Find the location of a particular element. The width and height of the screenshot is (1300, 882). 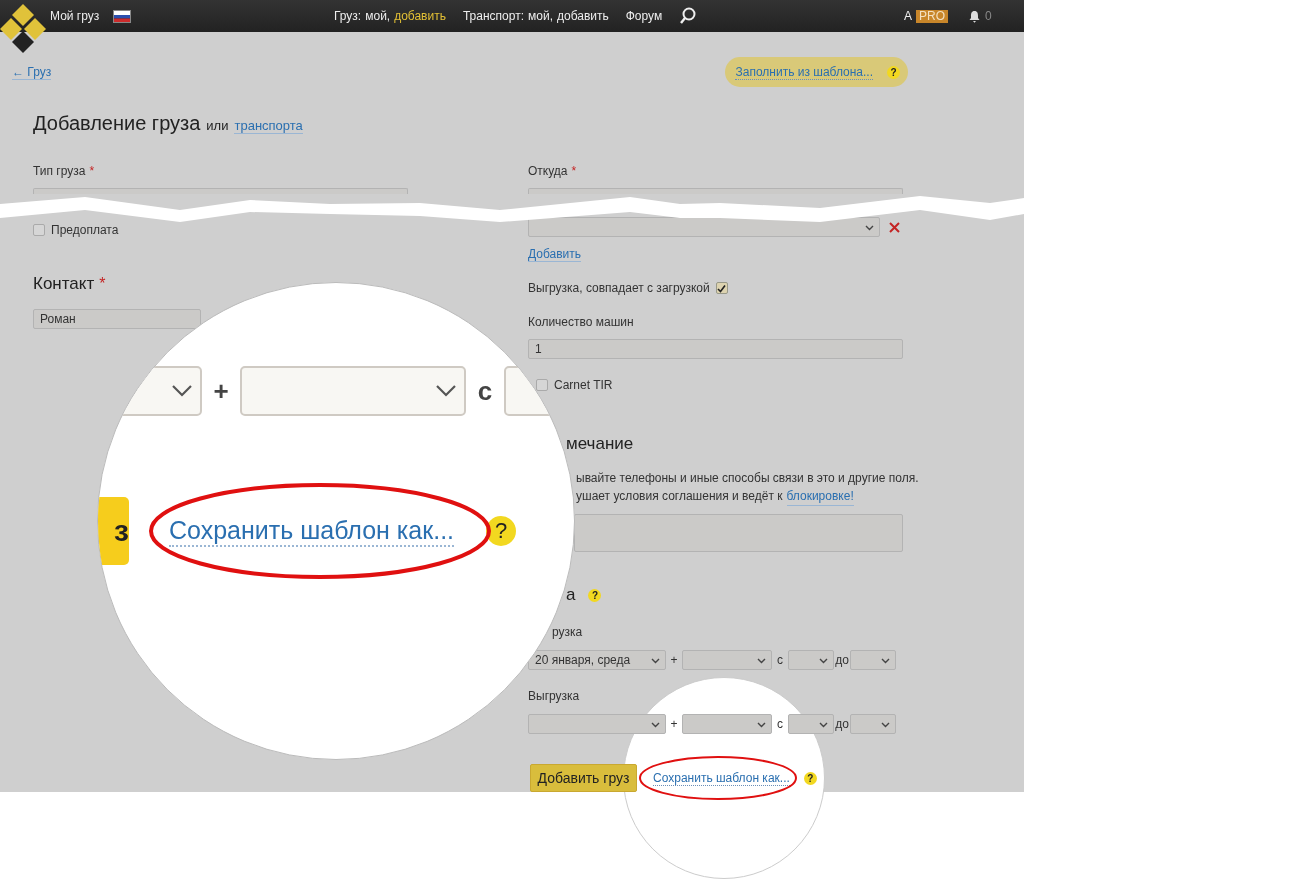

template-button: Заполнить из шаблона... ? is located at coordinates (816, 72).